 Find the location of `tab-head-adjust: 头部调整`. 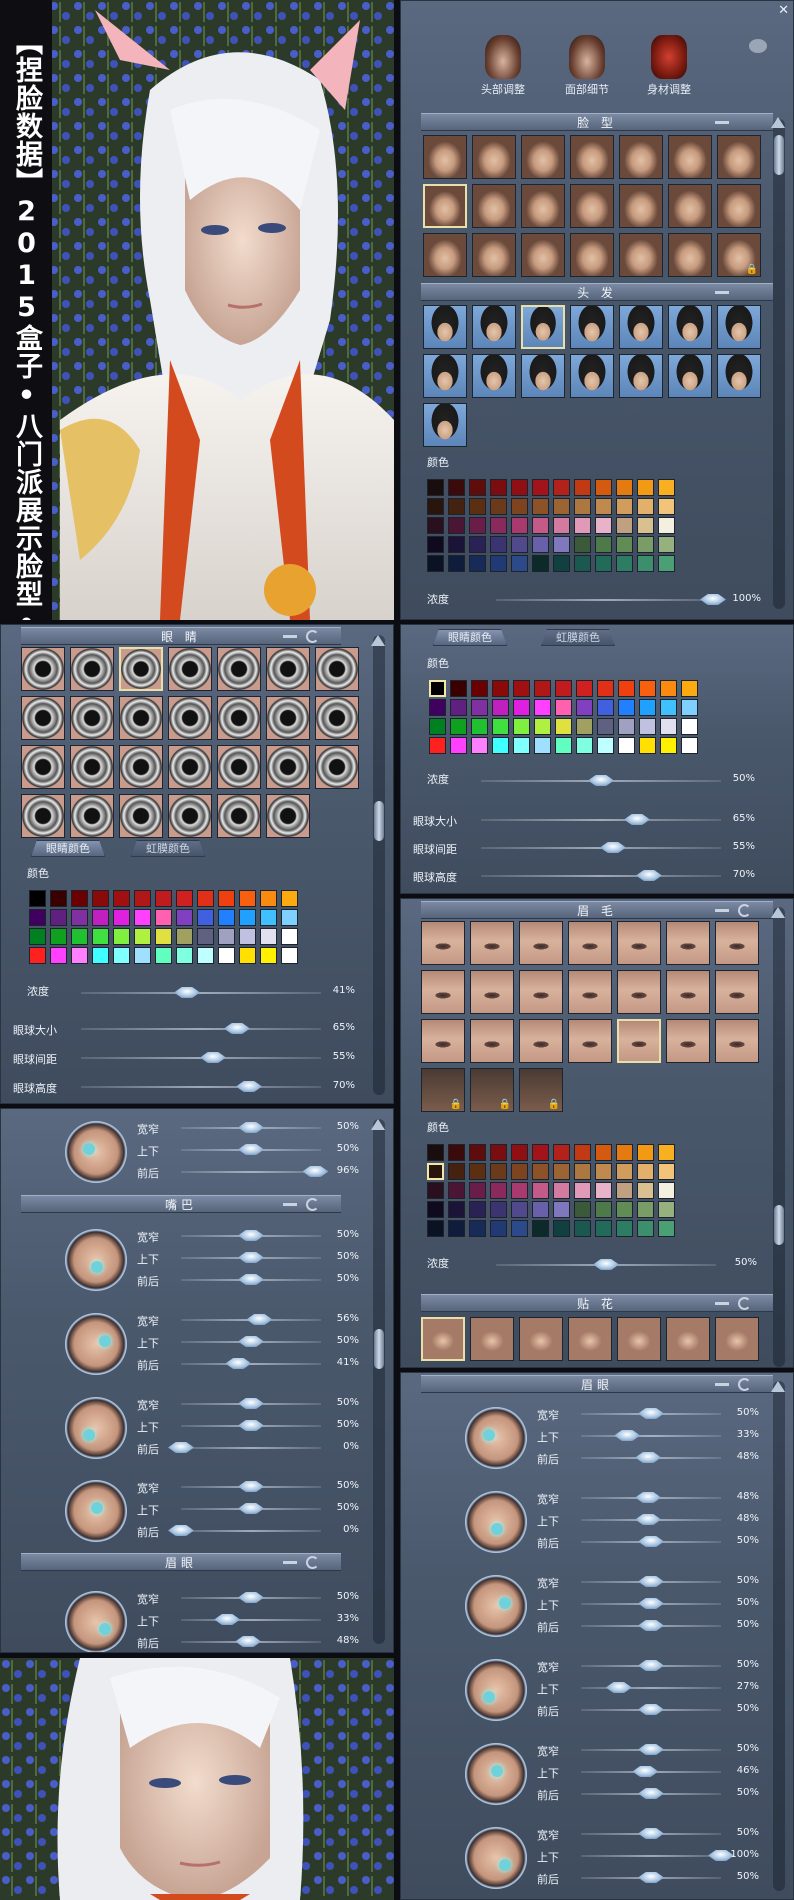

tab-head-adjust: 头部调整 is located at coordinates (503, 66).